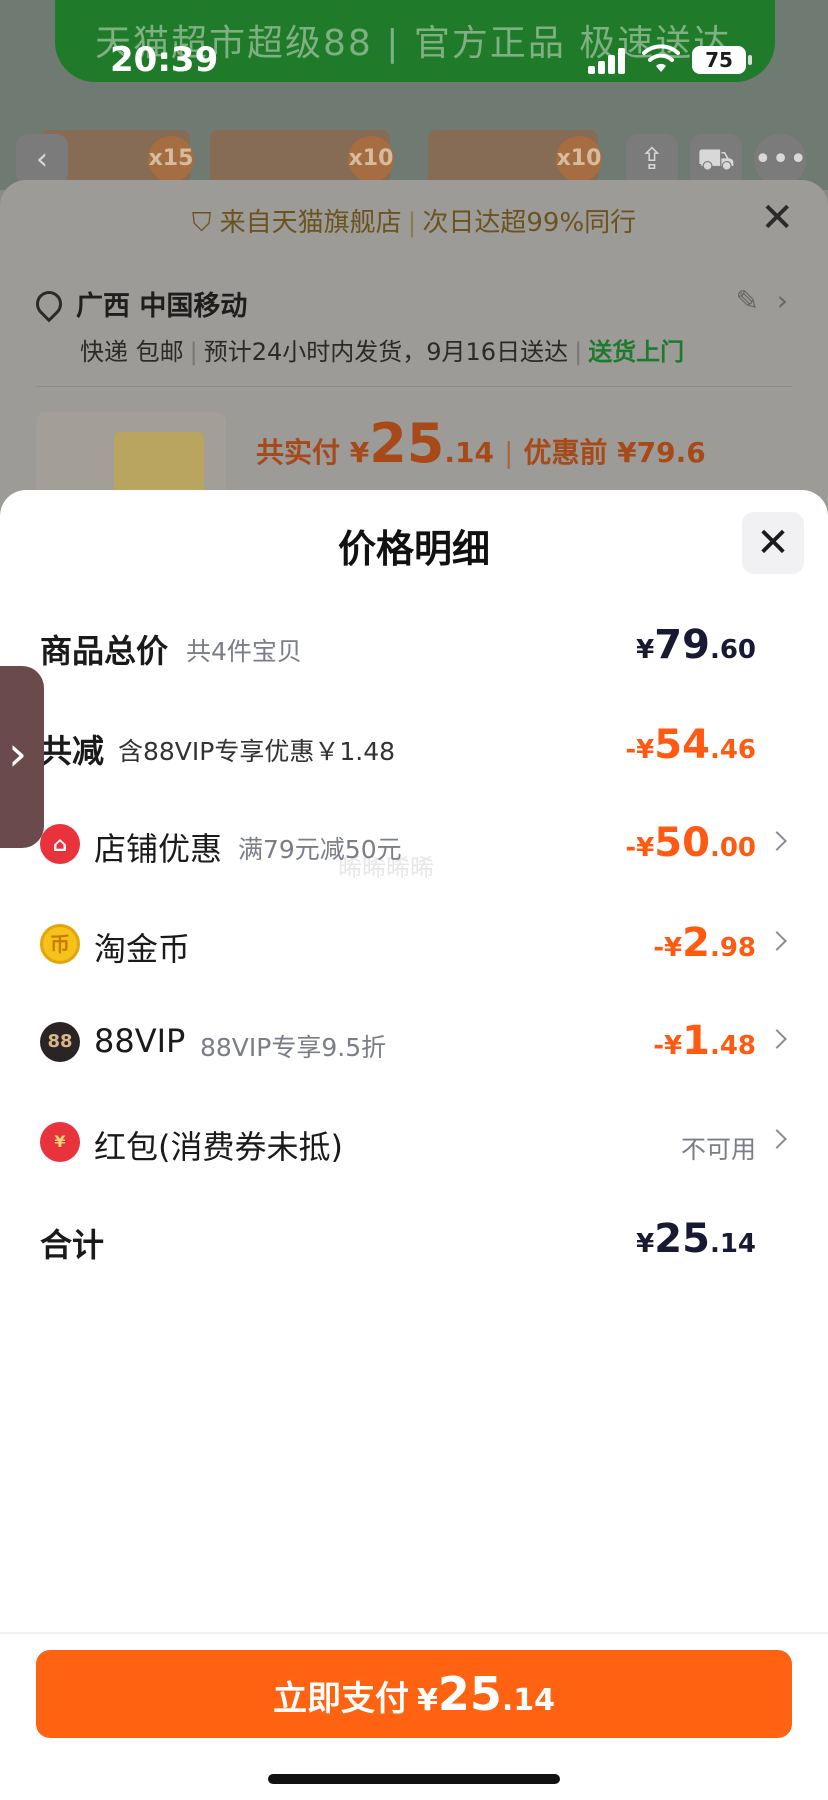 This screenshot has height=1800, width=828. What do you see at coordinates (614, 452) in the screenshot?
I see `pay-summary-before: 优惠前 ¥79.6` at bounding box center [614, 452].